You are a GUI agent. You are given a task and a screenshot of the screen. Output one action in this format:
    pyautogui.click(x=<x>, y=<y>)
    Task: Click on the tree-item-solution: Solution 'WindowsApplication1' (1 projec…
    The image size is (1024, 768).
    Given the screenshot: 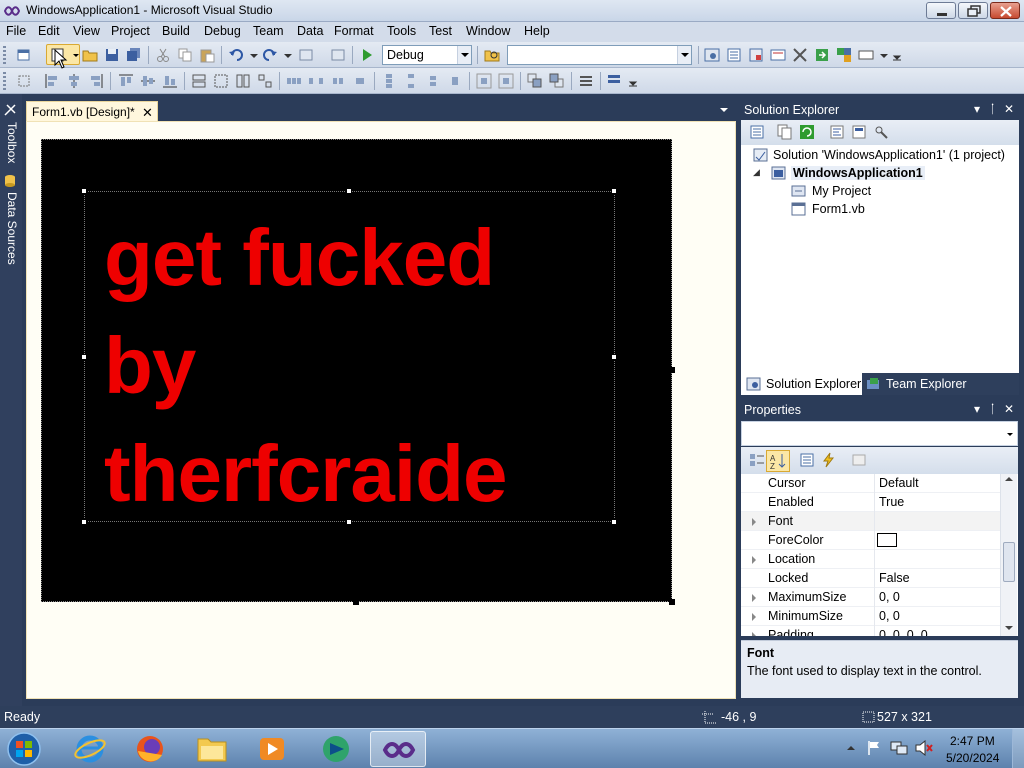 What is the action you would take?
    pyautogui.click(x=889, y=155)
    